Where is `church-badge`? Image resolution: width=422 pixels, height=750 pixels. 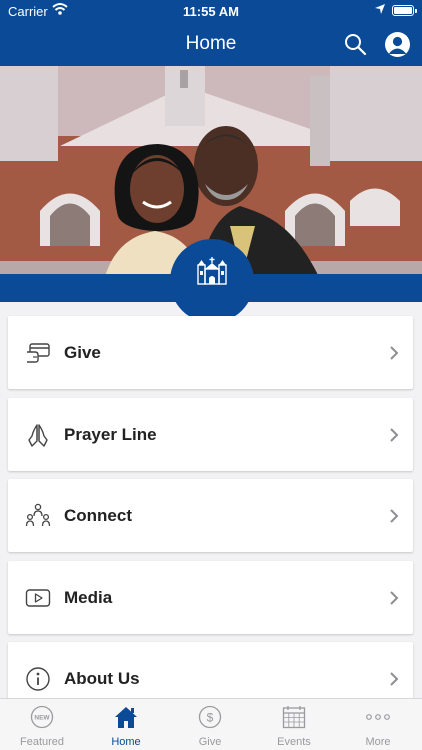
church-badge is located at coordinates (212, 281).